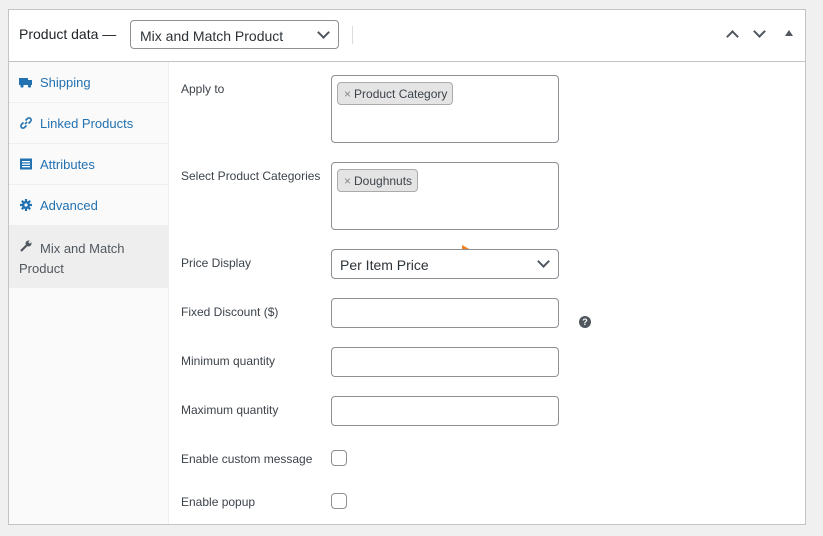 This screenshot has width=823, height=536. I want to click on tab-attributes: Attributes, so click(88, 164).